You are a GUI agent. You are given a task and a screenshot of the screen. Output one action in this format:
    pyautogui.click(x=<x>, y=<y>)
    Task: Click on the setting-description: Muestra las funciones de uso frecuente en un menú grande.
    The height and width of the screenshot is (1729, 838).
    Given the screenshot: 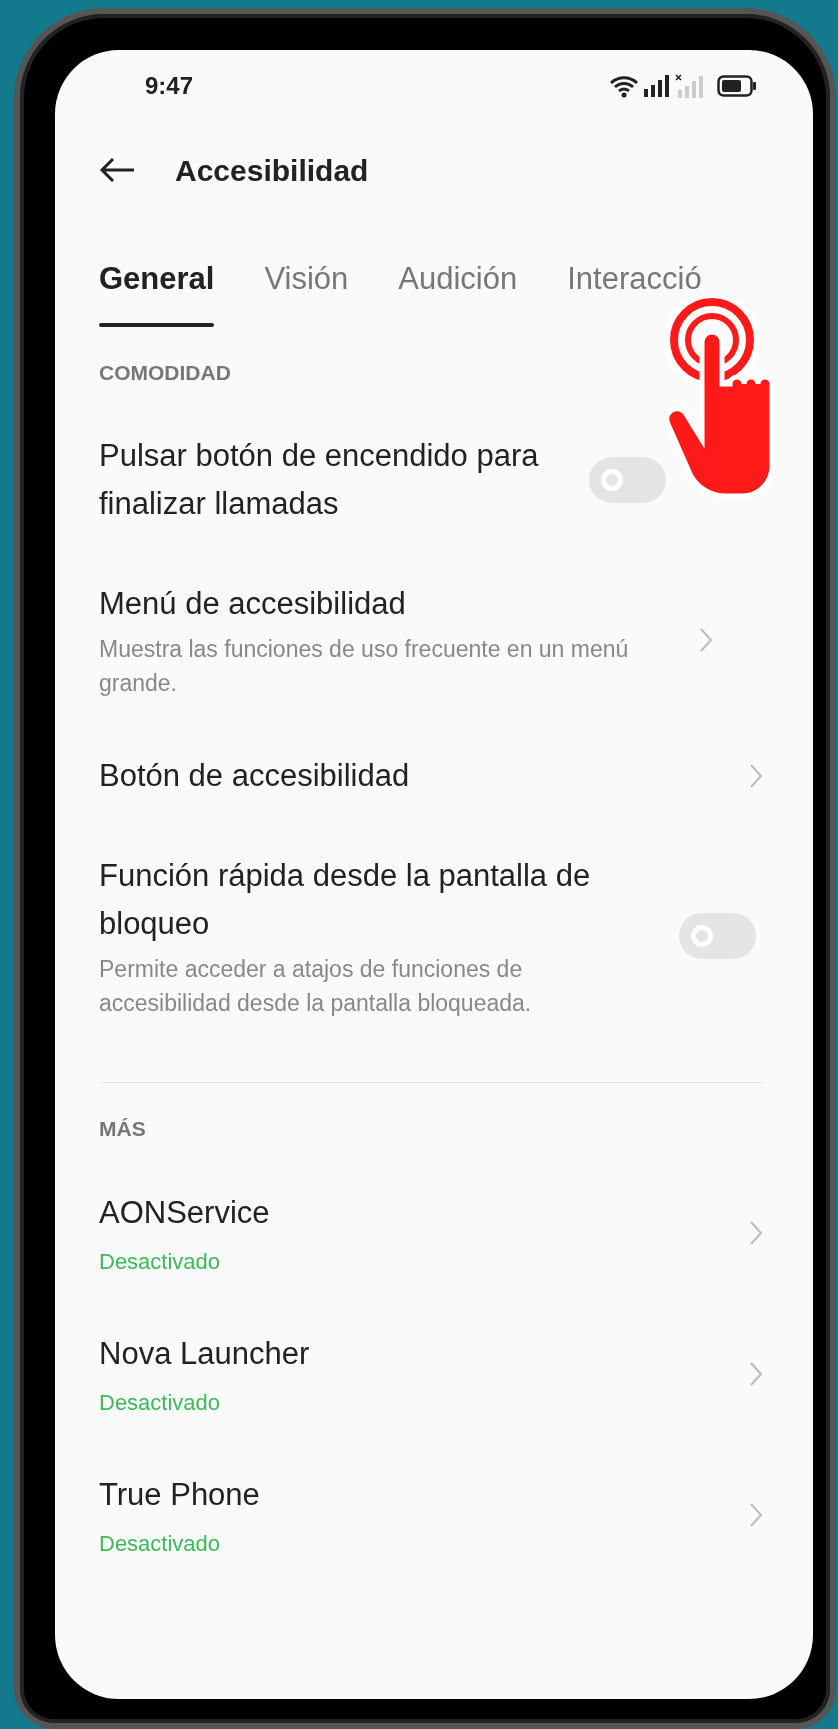 What is the action you would take?
    pyautogui.click(x=364, y=666)
    